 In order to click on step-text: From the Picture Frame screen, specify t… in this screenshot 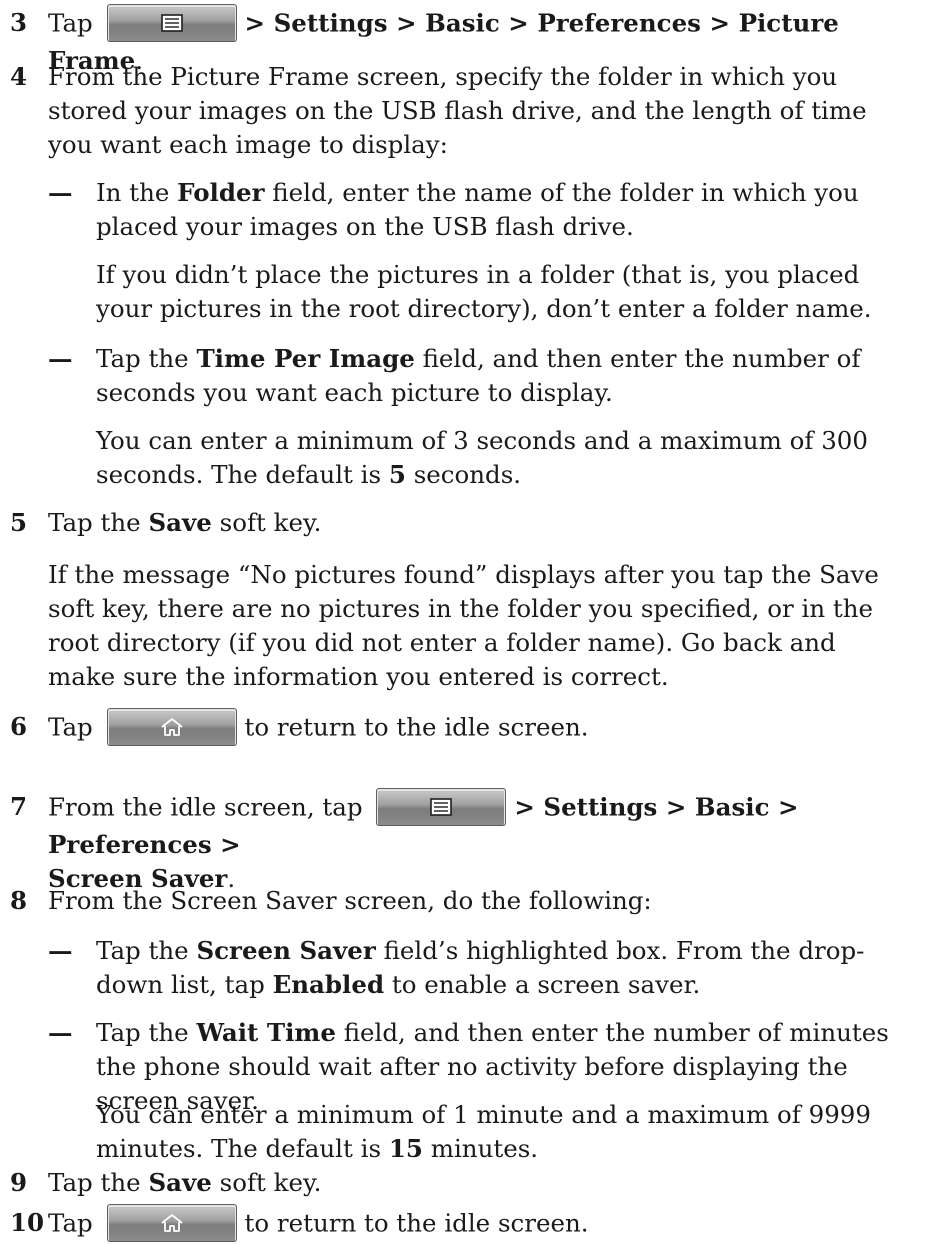, I will do `click(457, 110)`.